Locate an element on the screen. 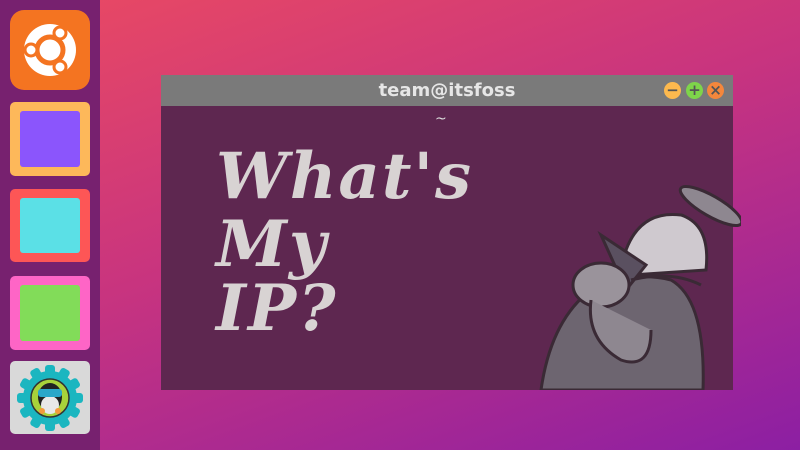 The height and width of the screenshot is (450, 800). headline-line-3: IP? is located at coordinates (277, 308).